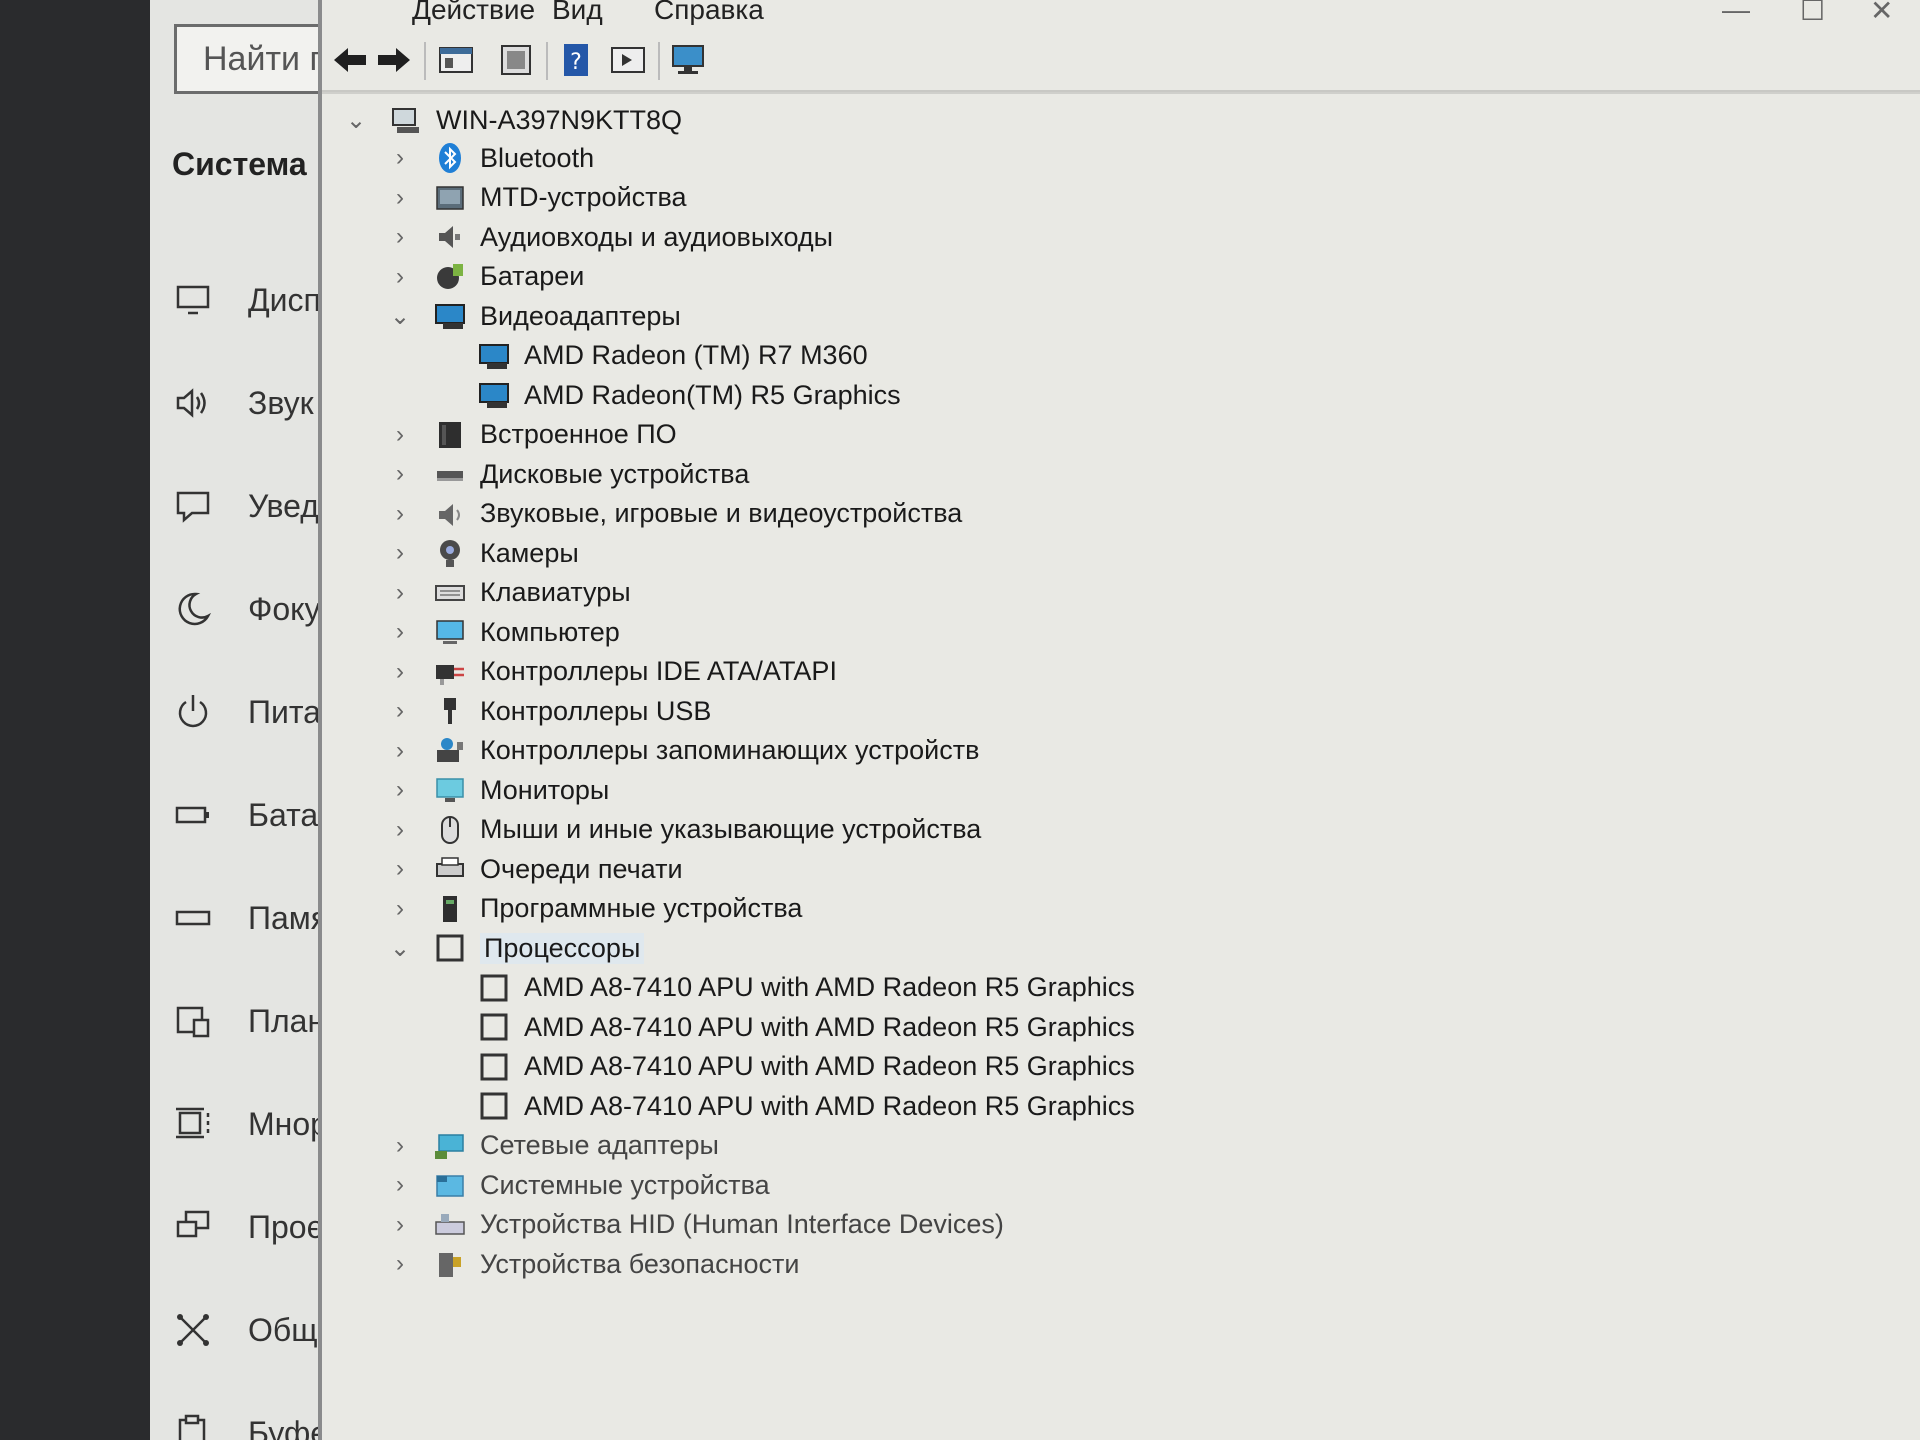 This screenshot has height=1440, width=1920. What do you see at coordinates (1881, 13) in the screenshot?
I see `close-button: ✕` at bounding box center [1881, 13].